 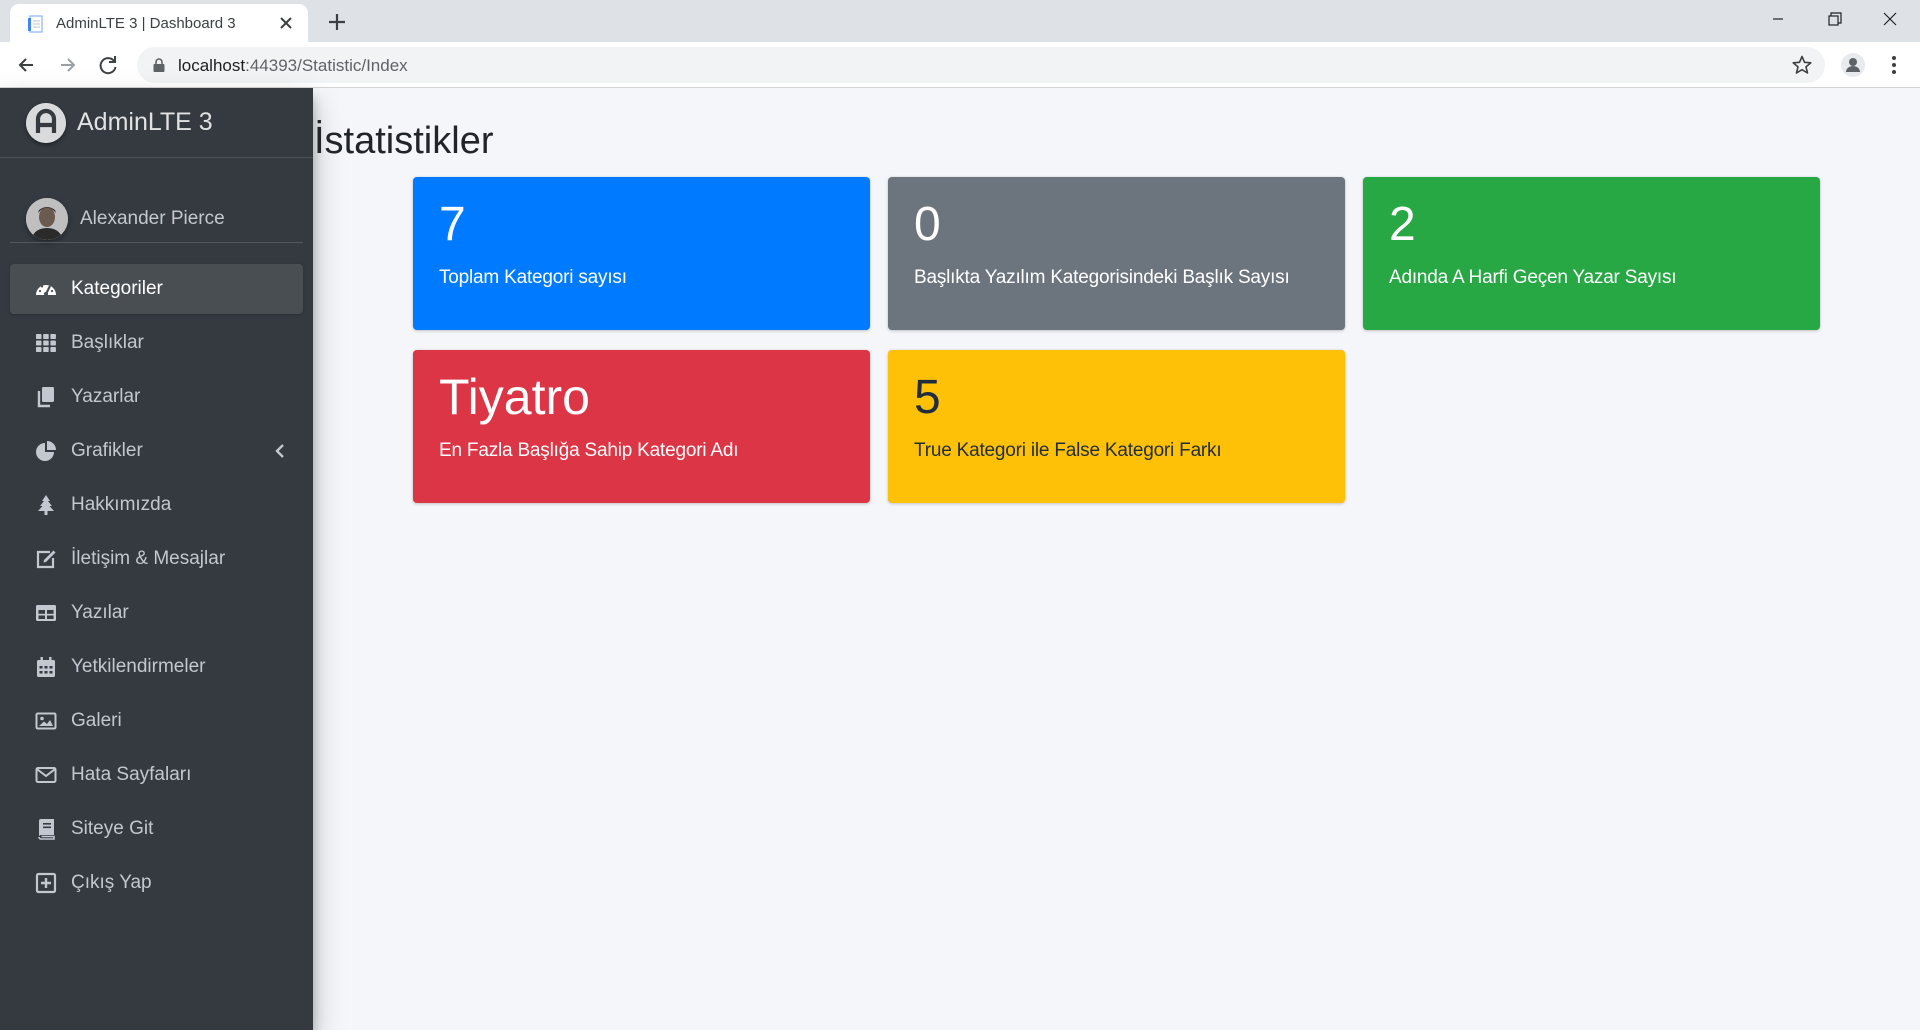 I want to click on browser-tab: AdminLTE 3 | Dashboard 3, so click(x=159, y=23).